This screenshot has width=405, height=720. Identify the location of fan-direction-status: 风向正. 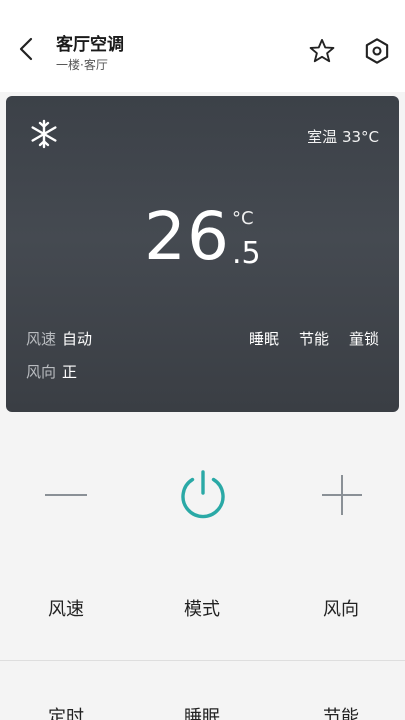
(51, 371).